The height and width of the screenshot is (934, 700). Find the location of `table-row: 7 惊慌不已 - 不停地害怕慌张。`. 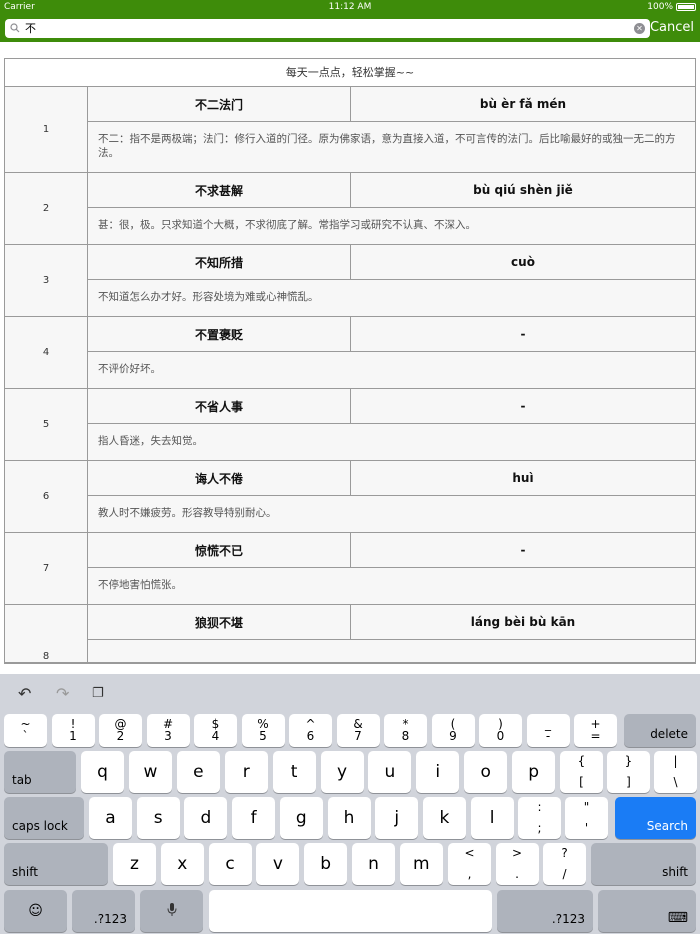

table-row: 7 惊慌不已 - 不停地害怕慌张。 is located at coordinates (350, 569).